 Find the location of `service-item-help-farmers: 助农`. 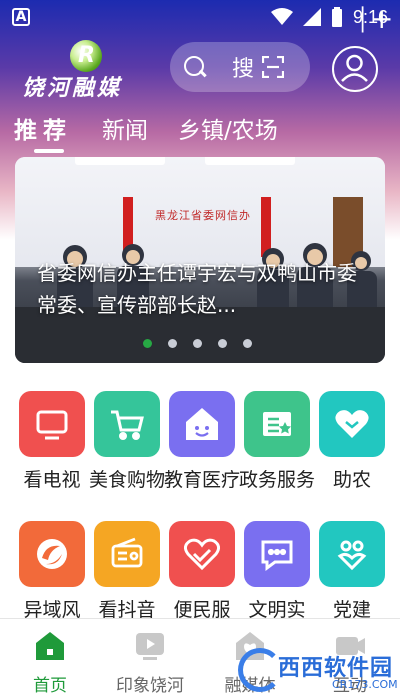

service-item-help-farmers: 助农 is located at coordinates (352, 442).